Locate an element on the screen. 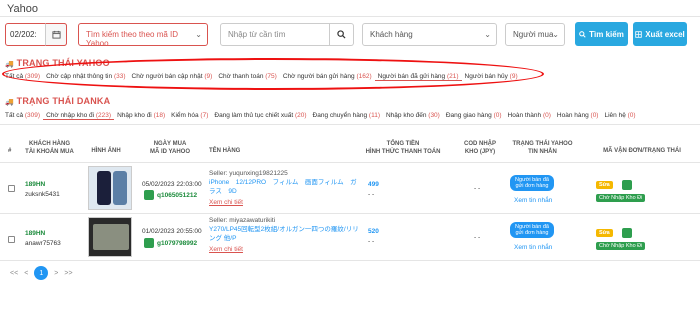  tab-label: Chờ nhập kho đi is located at coordinates (70, 115).